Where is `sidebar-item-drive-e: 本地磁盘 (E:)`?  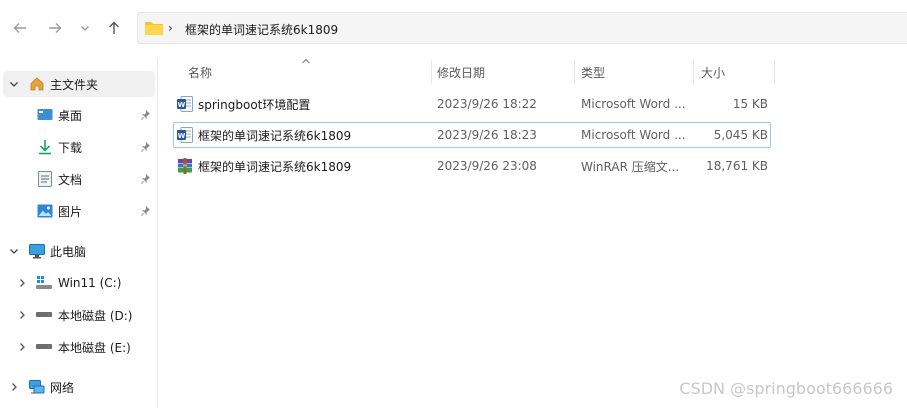 sidebar-item-drive-e: 本地磁盘 (E:) is located at coordinates (78, 347).